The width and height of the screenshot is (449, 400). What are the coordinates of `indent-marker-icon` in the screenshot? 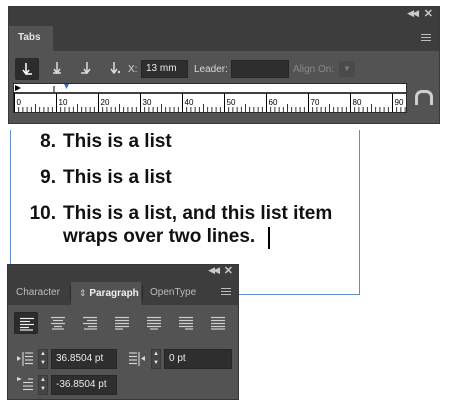 It's located at (18, 88).